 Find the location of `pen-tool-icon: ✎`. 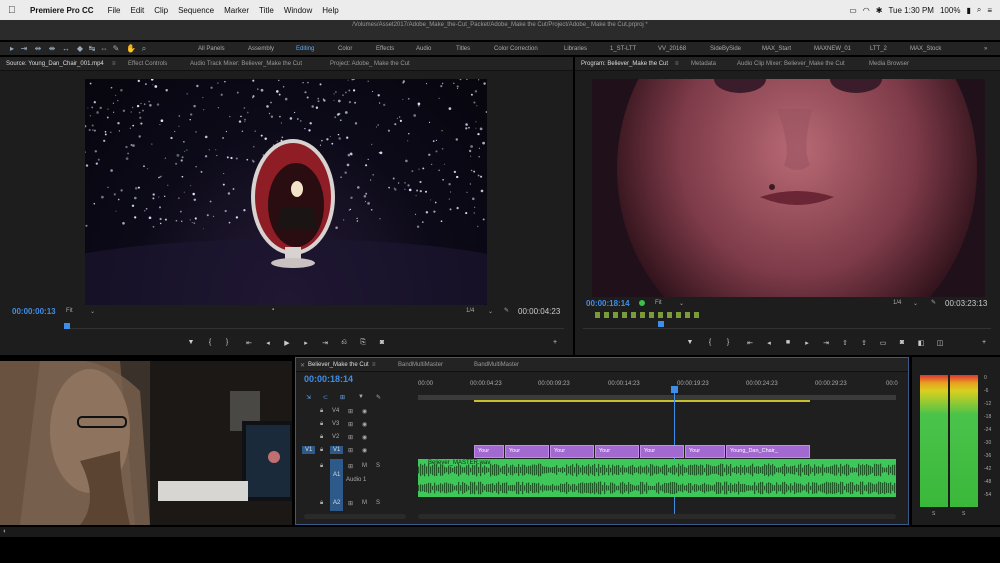

pen-tool-icon: ✎ is located at coordinates (116, 49).